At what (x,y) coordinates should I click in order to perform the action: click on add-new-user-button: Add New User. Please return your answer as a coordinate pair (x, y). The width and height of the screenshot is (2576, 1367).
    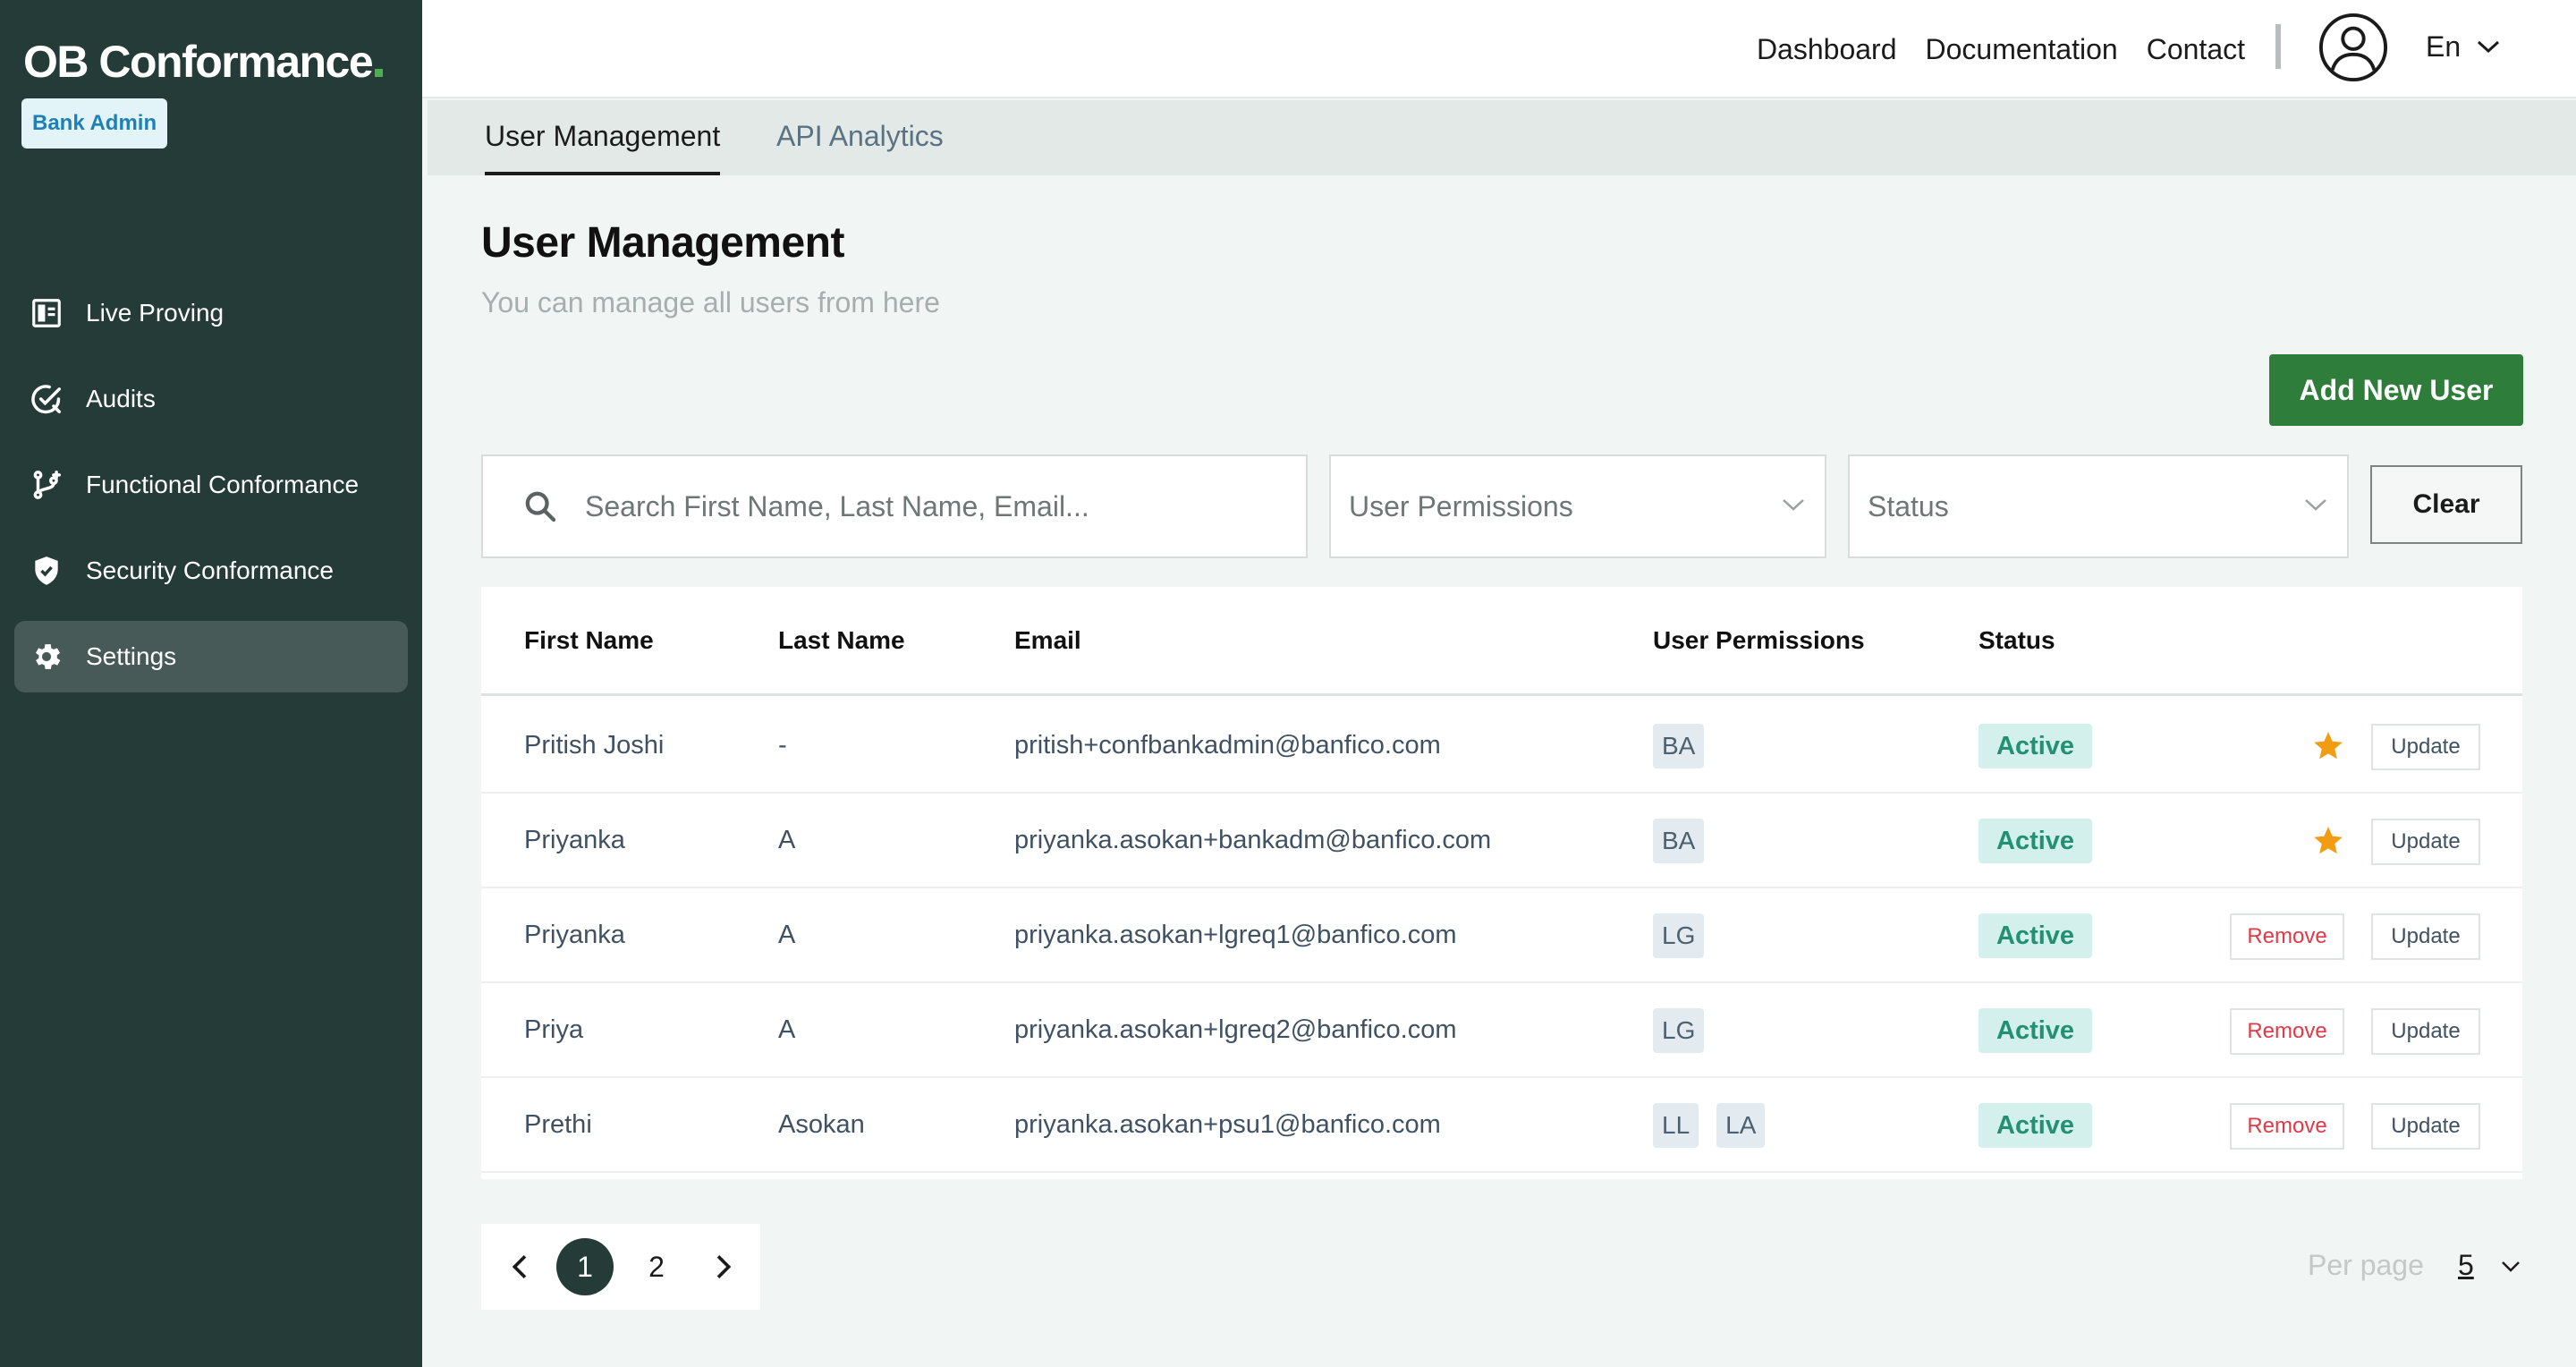
    Looking at the image, I should click on (2396, 390).